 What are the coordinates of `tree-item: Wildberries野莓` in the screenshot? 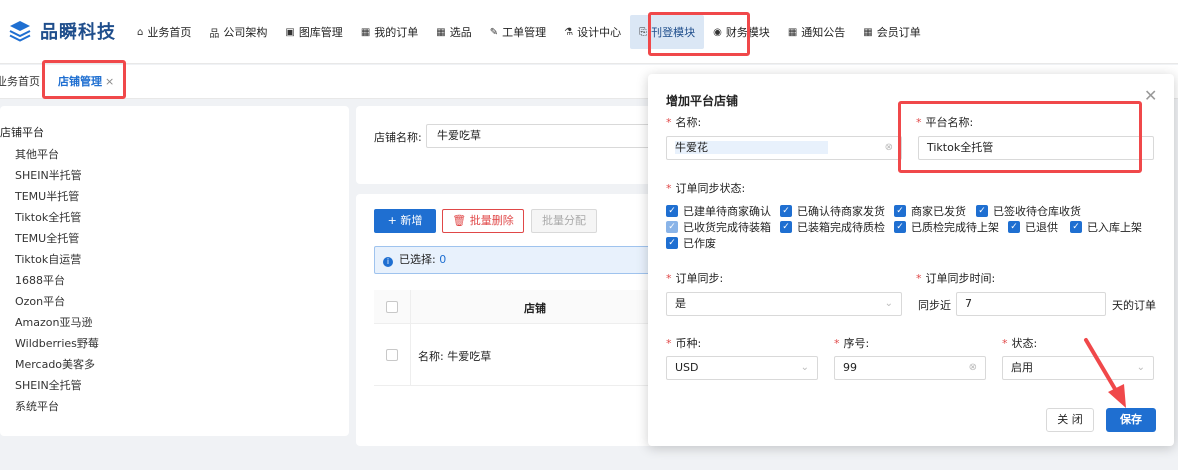 It's located at (57, 343).